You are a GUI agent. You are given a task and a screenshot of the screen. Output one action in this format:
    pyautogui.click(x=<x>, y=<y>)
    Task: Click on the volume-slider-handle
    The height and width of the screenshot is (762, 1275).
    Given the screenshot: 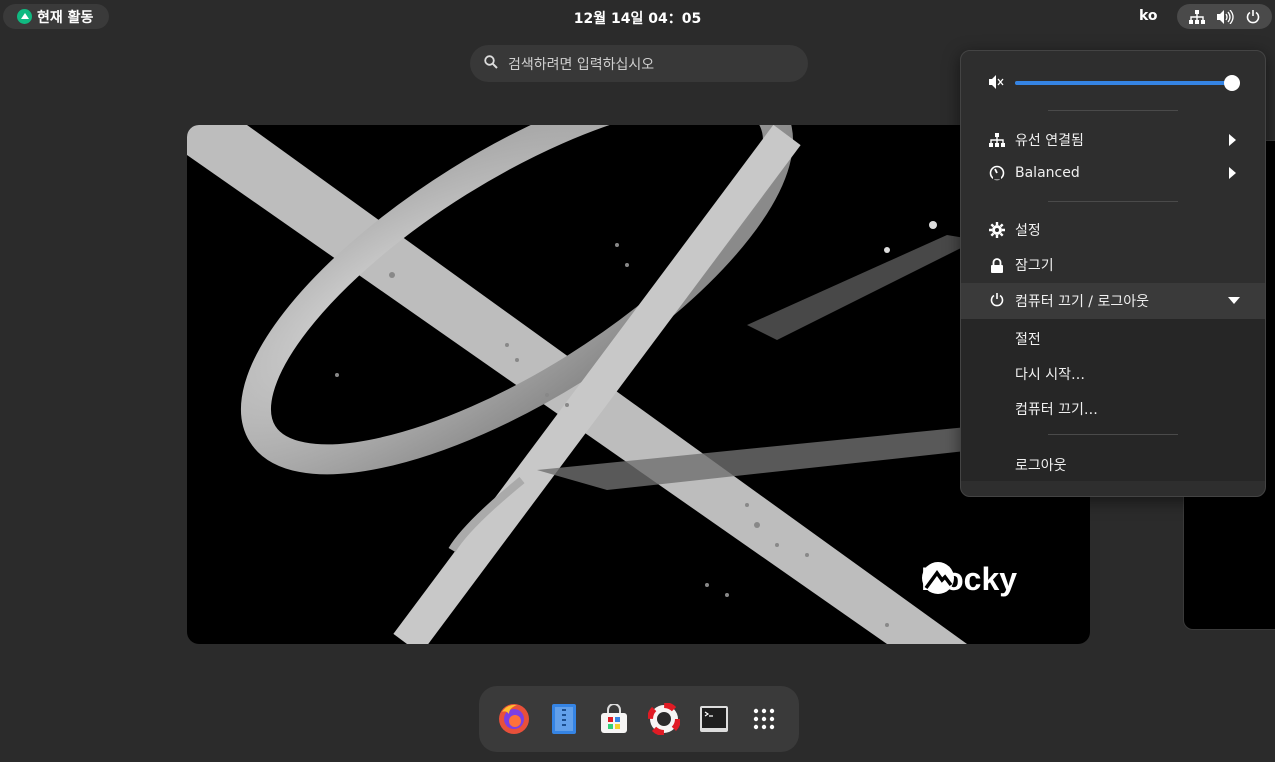 What is the action you would take?
    pyautogui.click(x=1232, y=83)
    